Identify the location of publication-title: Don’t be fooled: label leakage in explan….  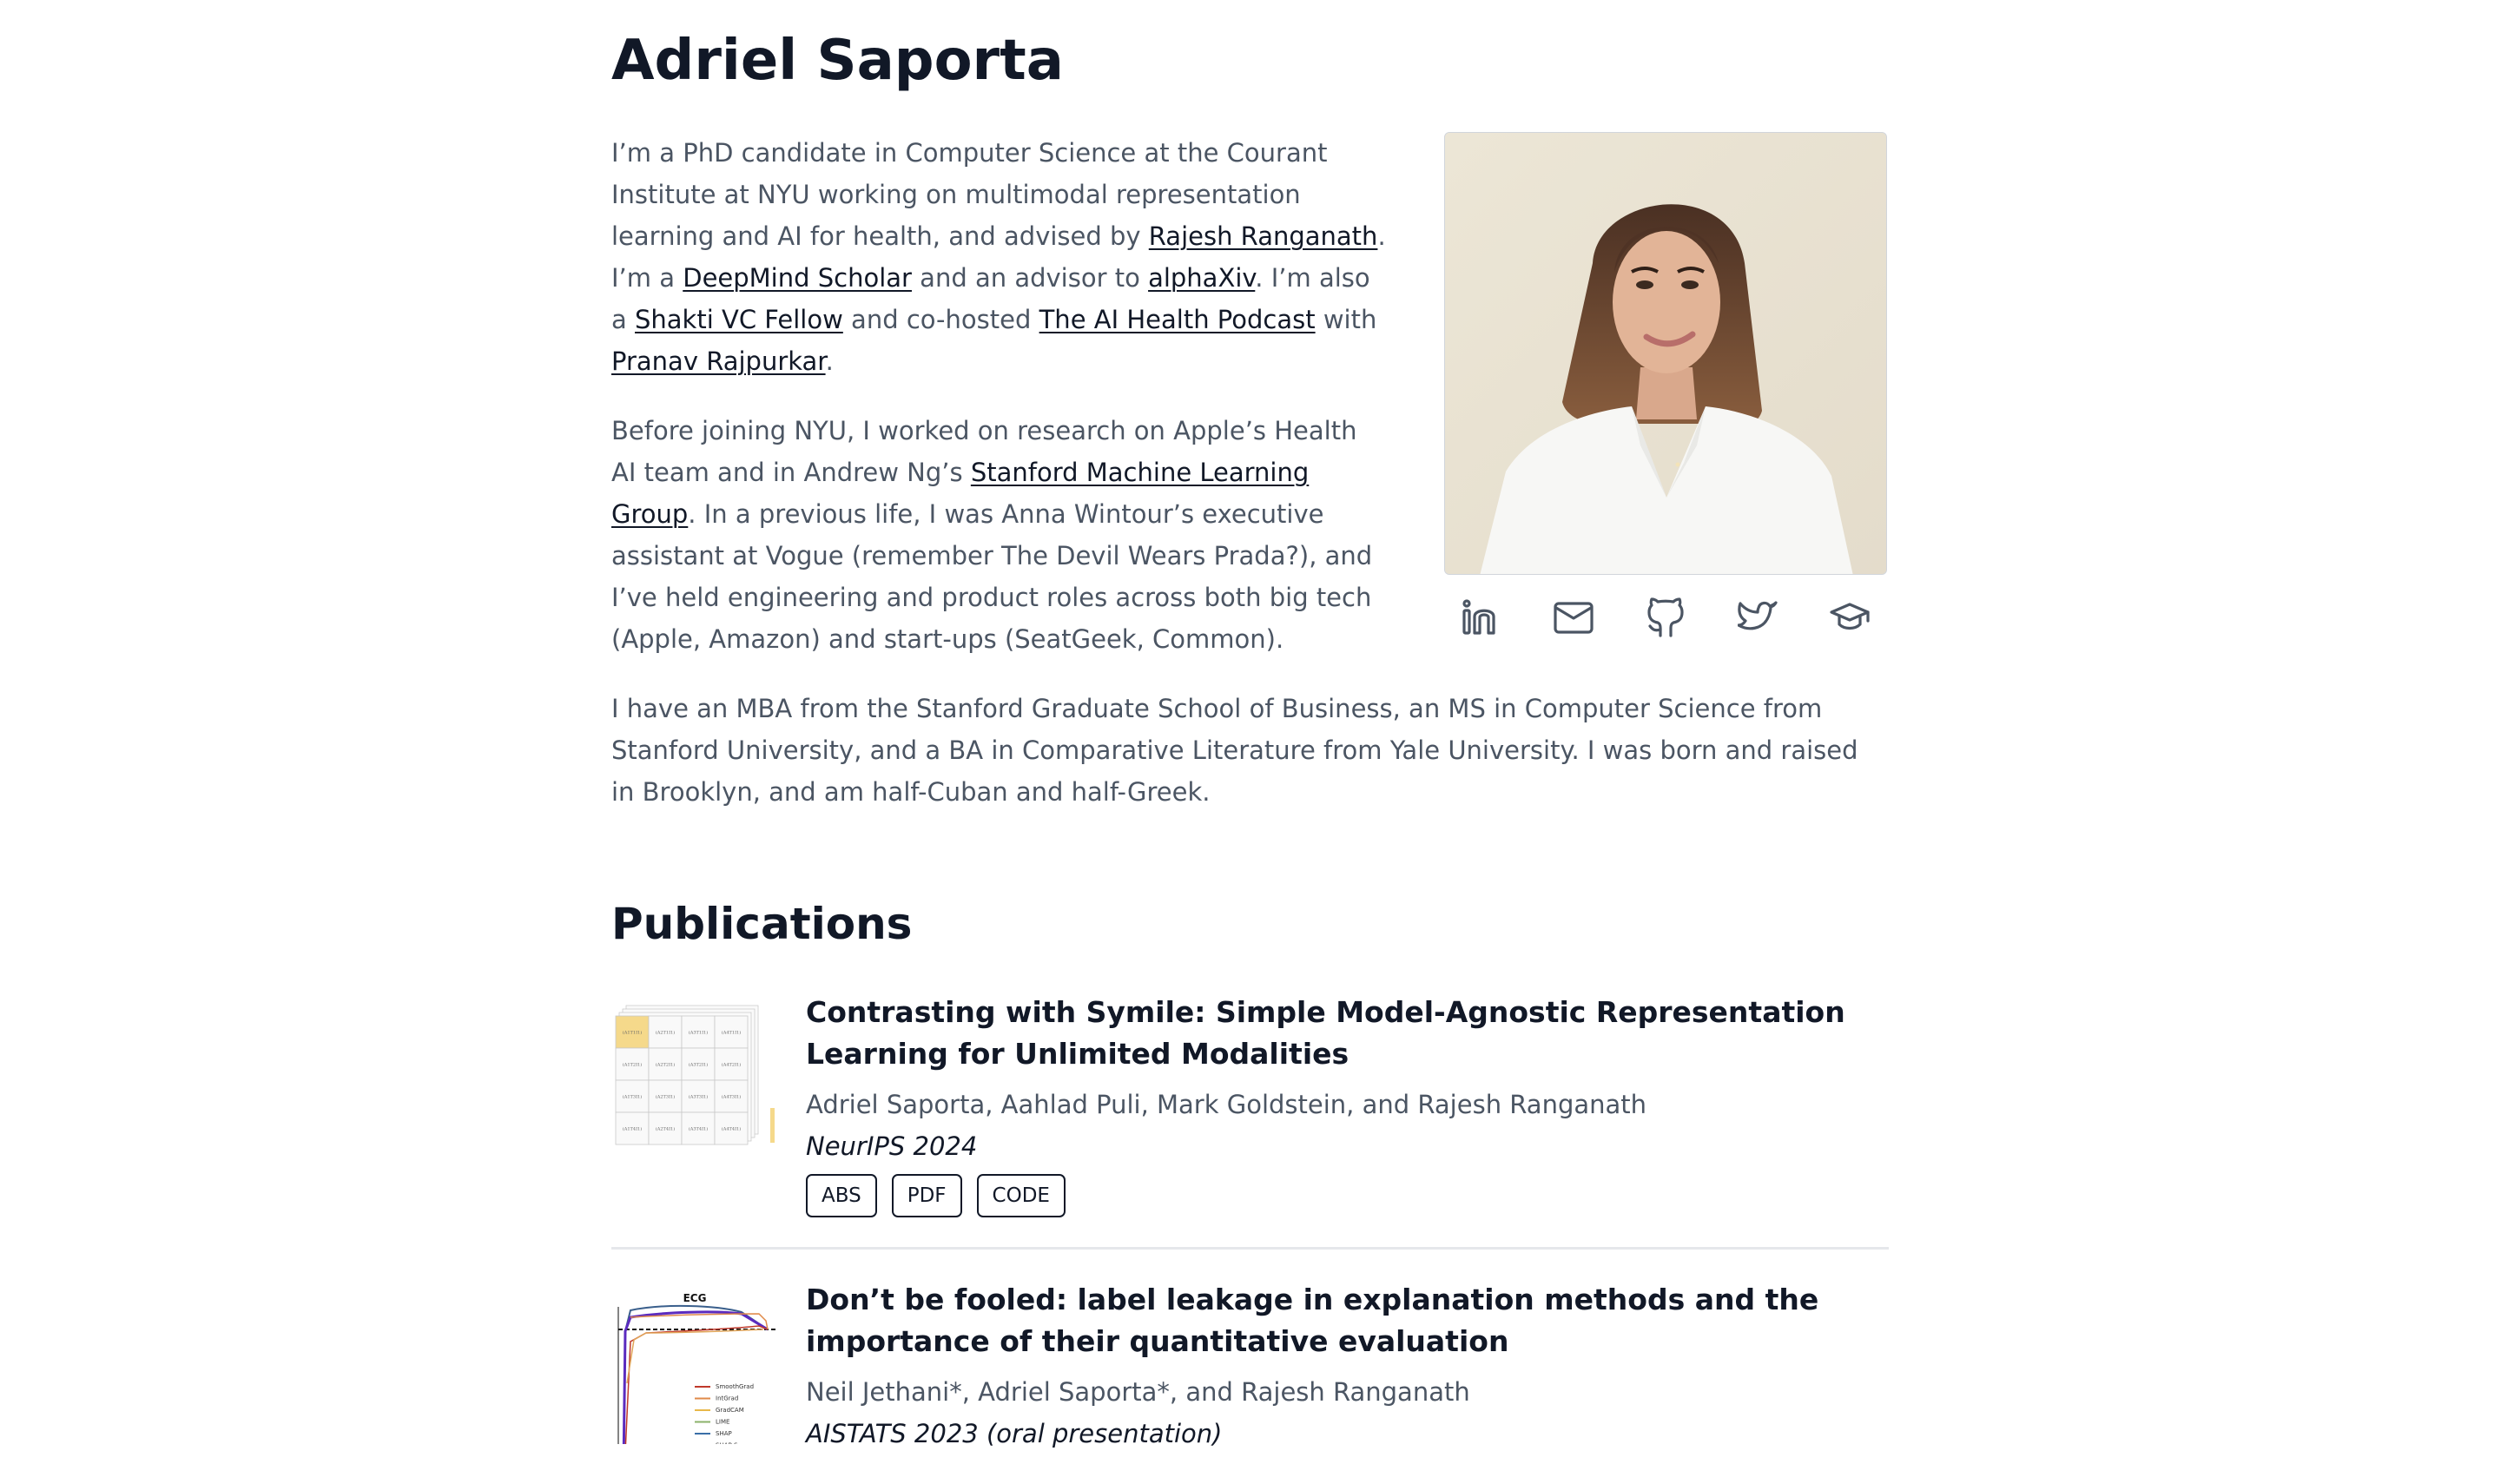
(1347, 1320).